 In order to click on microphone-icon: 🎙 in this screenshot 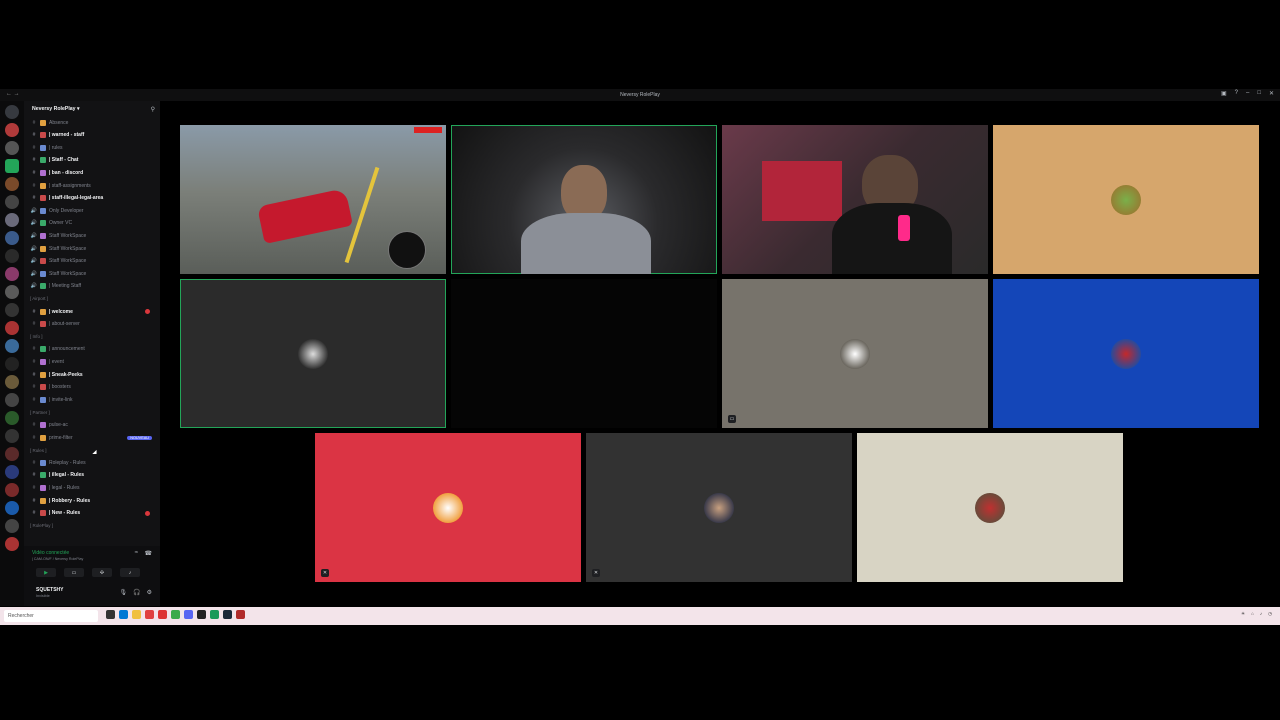, I will do `click(124, 592)`.